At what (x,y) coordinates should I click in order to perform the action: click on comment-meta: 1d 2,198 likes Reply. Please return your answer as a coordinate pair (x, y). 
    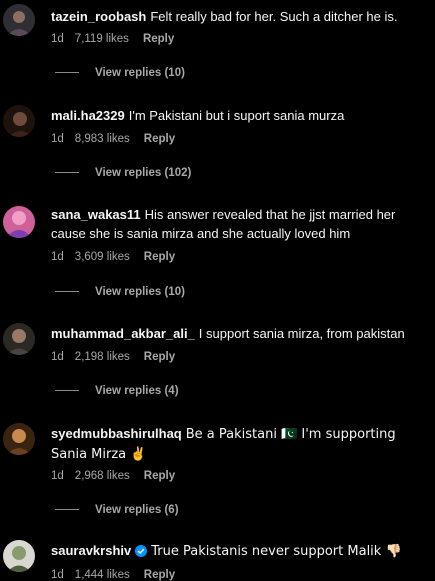
    Looking at the image, I should click on (120, 357).